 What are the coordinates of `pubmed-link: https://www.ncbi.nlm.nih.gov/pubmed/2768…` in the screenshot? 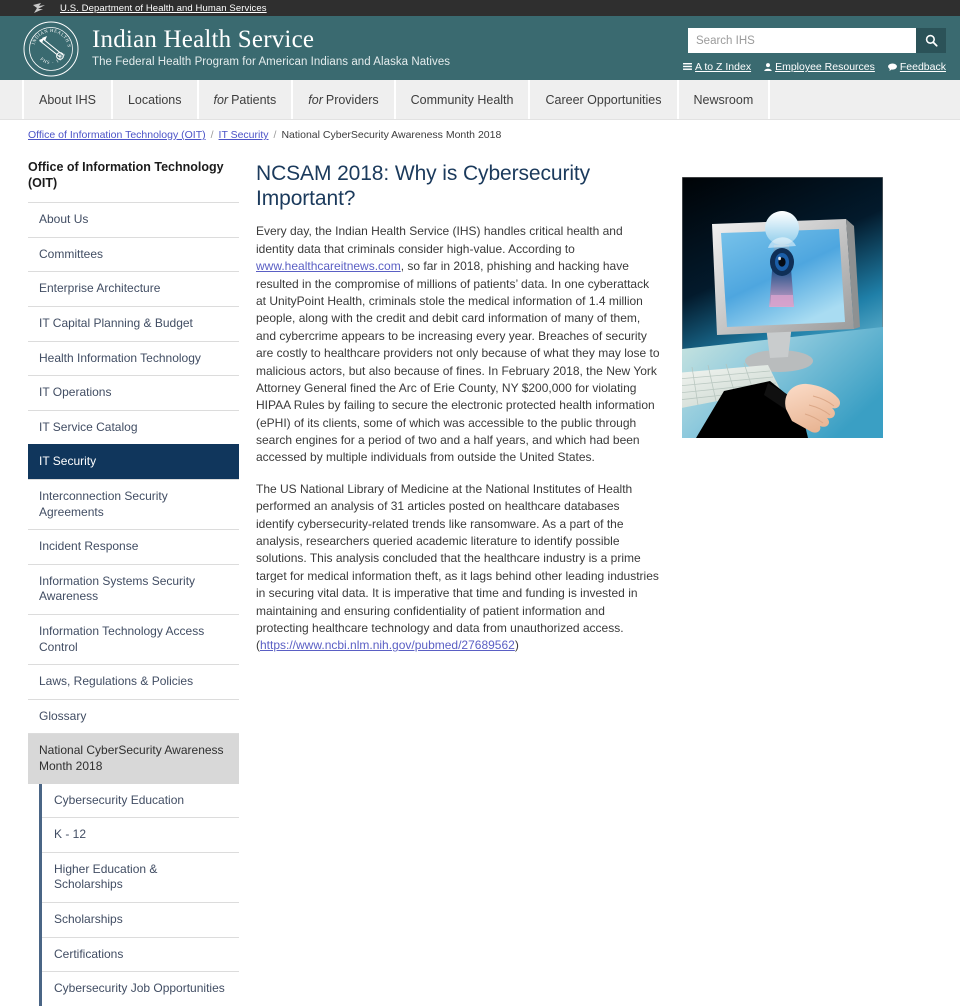 It's located at (387, 645).